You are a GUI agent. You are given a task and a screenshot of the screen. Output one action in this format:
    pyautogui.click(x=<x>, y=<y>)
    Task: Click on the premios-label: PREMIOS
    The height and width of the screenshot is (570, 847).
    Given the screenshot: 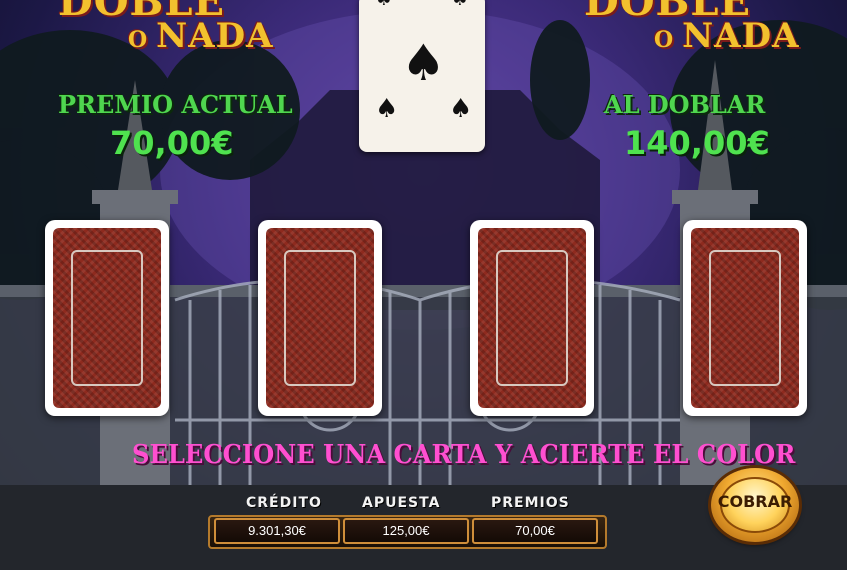 What is the action you would take?
    pyautogui.click(x=530, y=503)
    